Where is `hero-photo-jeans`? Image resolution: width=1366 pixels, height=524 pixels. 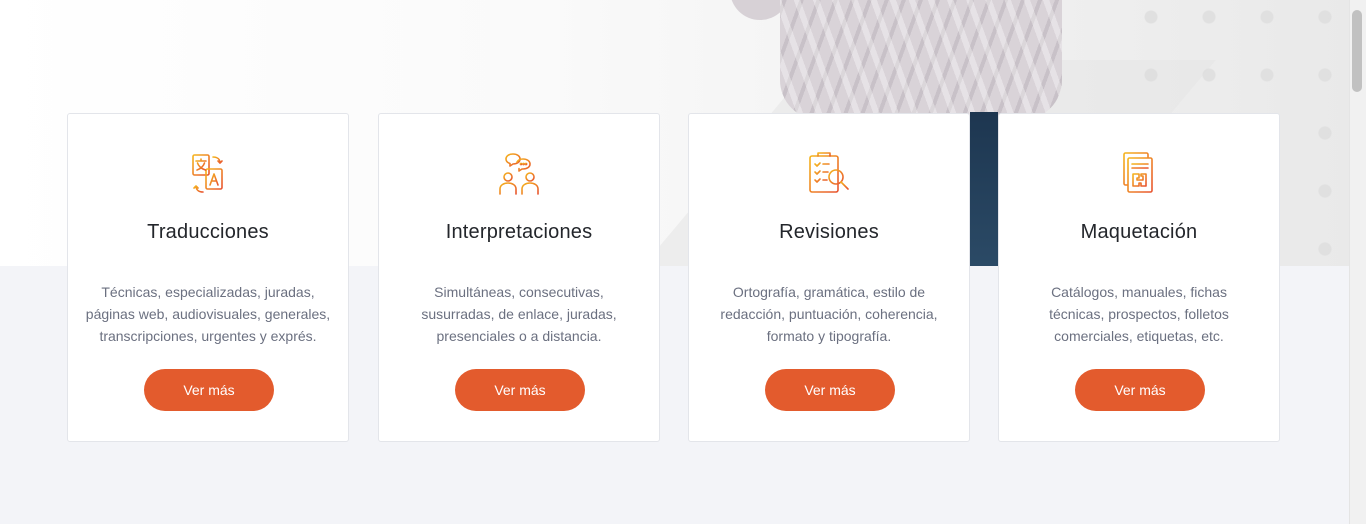
hero-photo-jeans is located at coordinates (984, 189).